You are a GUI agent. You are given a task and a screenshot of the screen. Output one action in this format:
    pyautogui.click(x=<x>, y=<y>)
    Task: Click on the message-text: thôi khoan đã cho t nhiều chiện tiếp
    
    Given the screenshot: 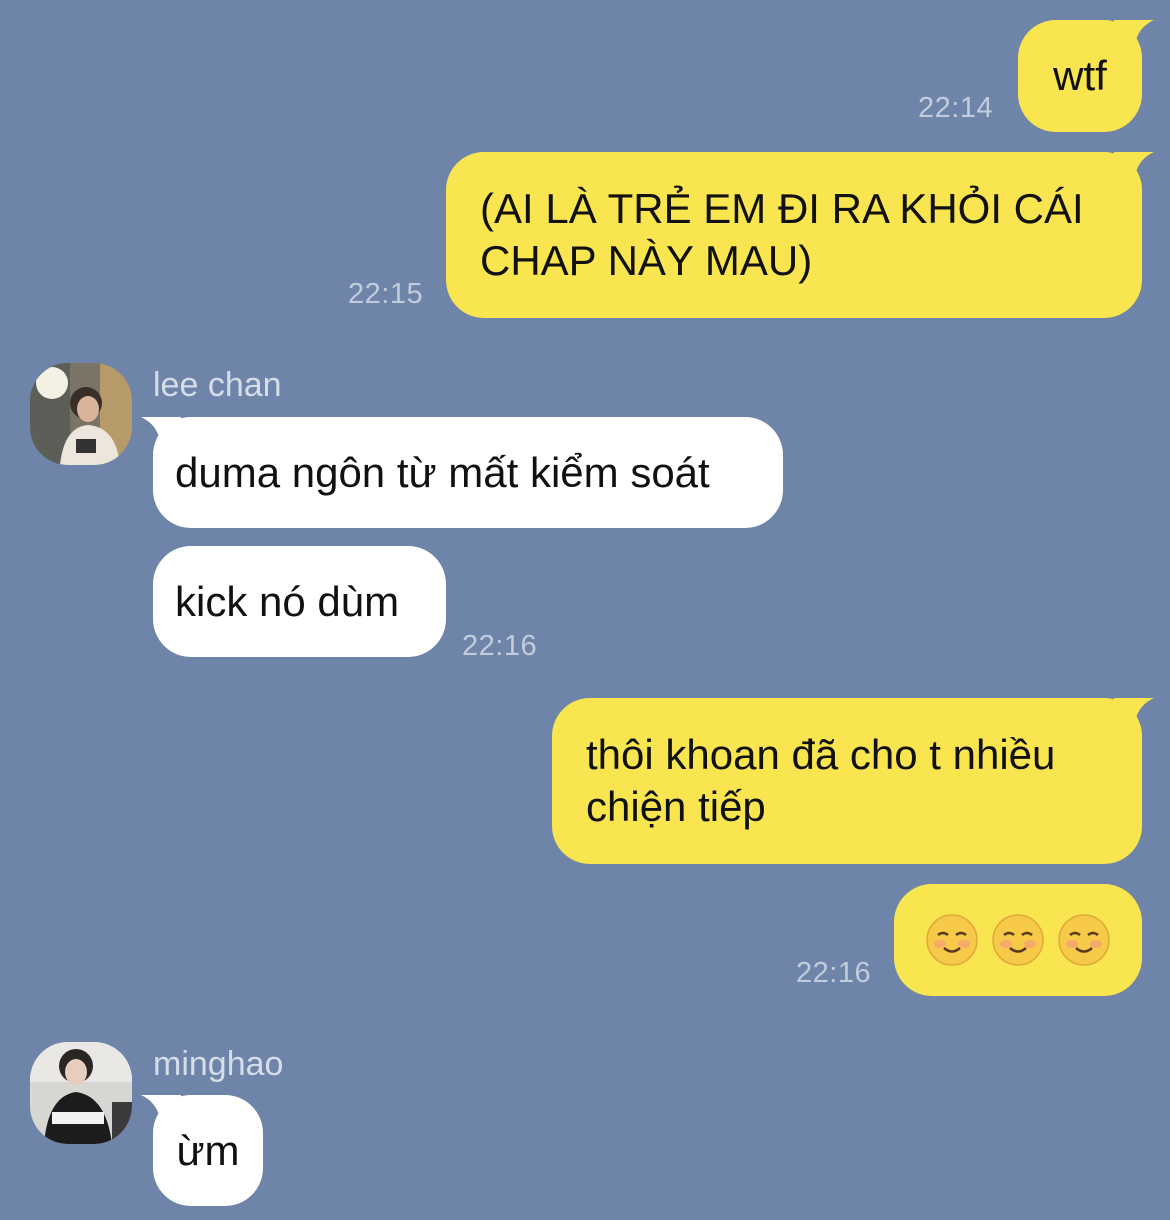 What is the action you would take?
    pyautogui.click(x=827, y=780)
    